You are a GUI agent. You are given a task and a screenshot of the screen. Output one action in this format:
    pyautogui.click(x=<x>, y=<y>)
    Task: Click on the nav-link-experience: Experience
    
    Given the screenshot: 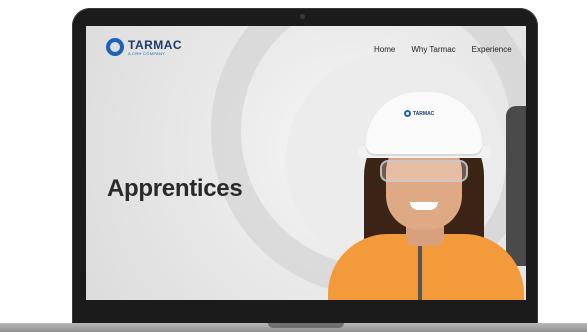 What is the action you would take?
    pyautogui.click(x=492, y=49)
    